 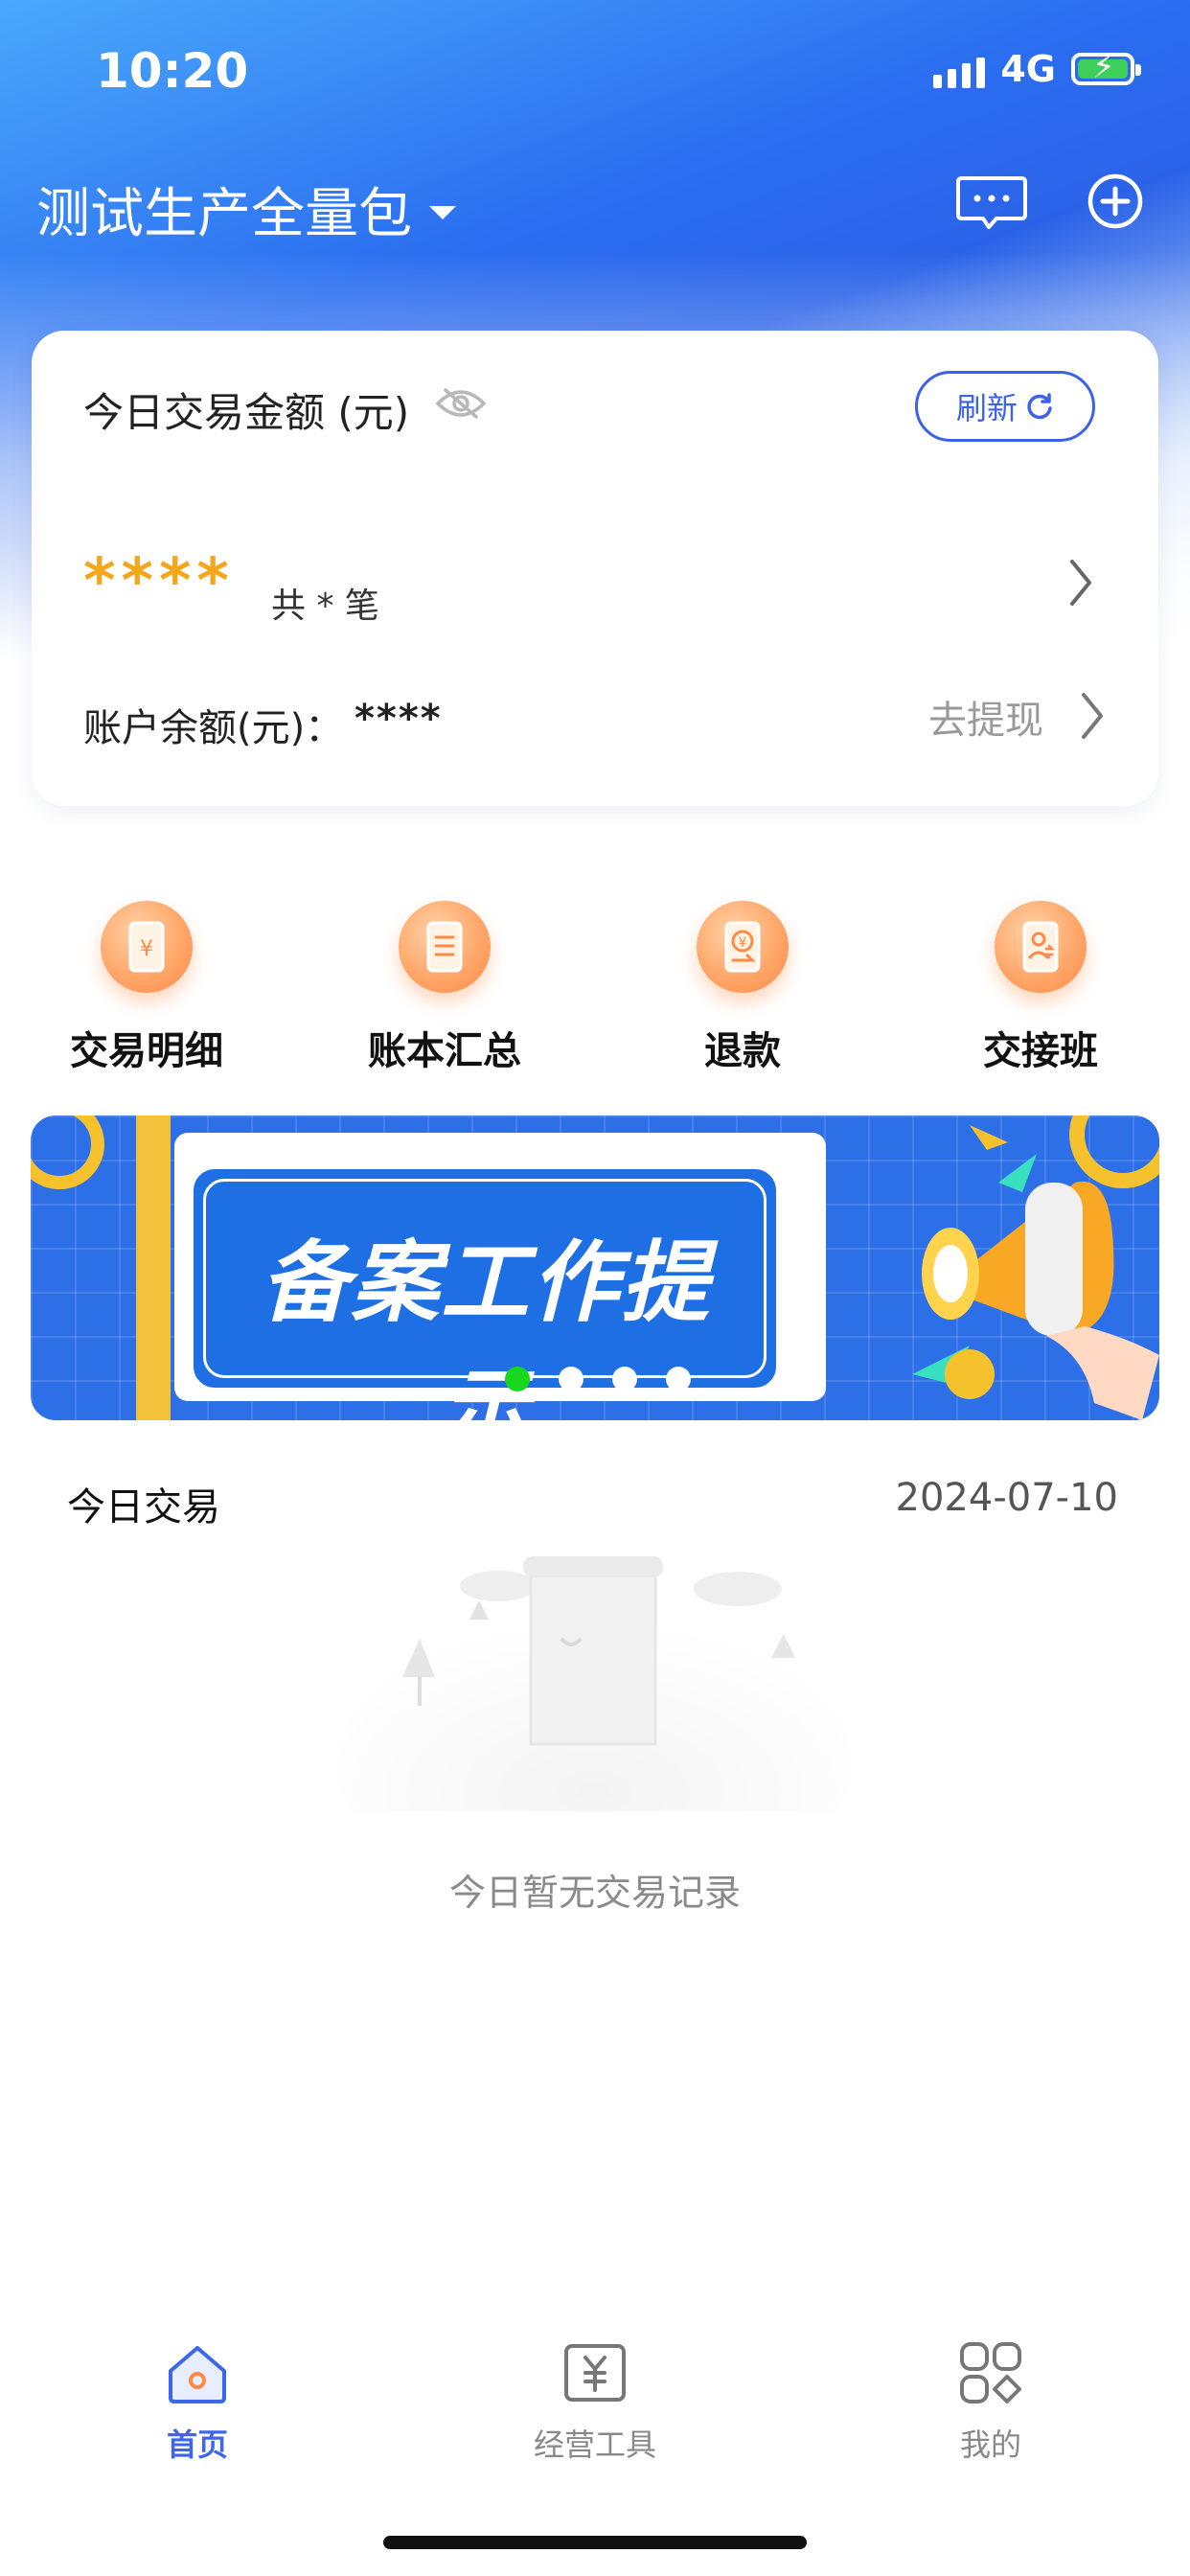 I want to click on megaphone-icon, so click(x=1036, y=1268).